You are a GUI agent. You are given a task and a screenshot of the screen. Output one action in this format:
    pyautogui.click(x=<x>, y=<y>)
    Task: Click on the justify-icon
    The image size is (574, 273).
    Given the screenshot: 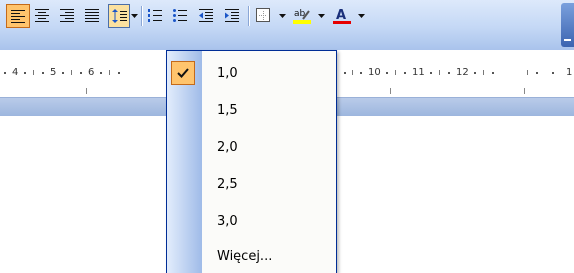 What is the action you would take?
    pyautogui.click(x=92, y=15)
    